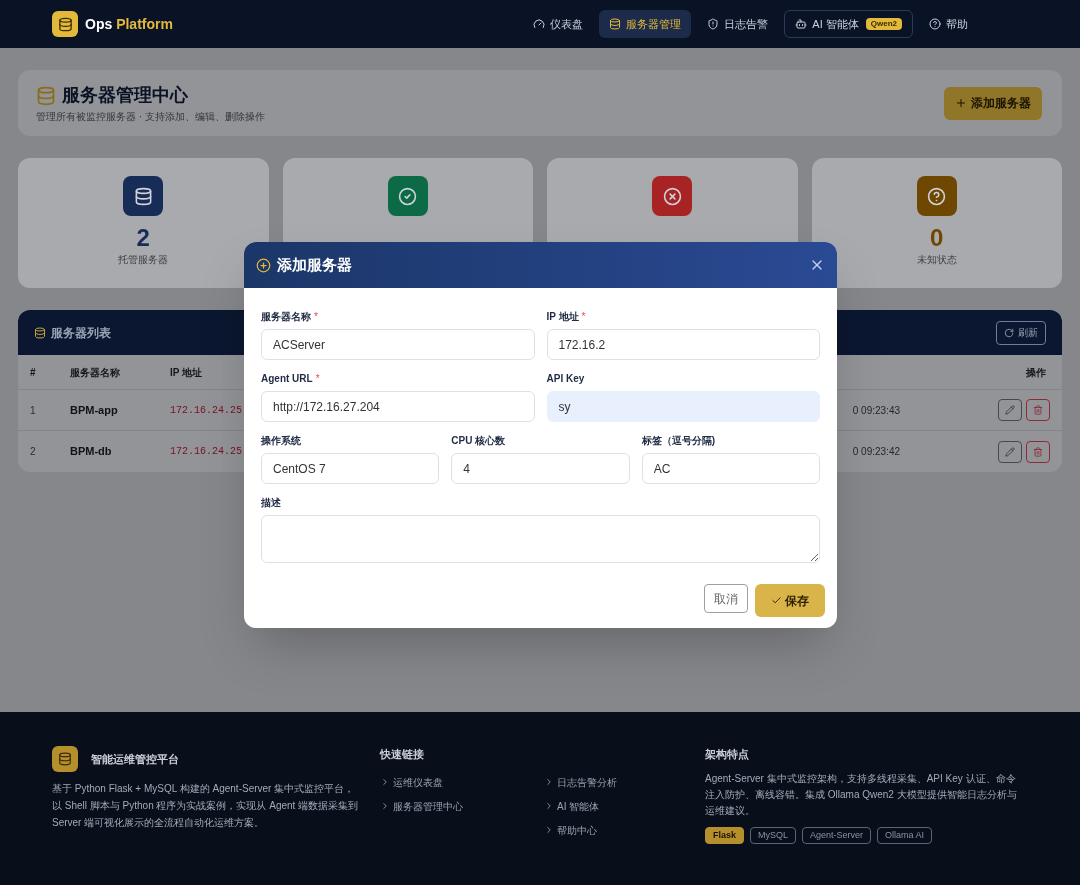 The height and width of the screenshot is (885, 1080). I want to click on refresh-icon, so click(1009, 332).